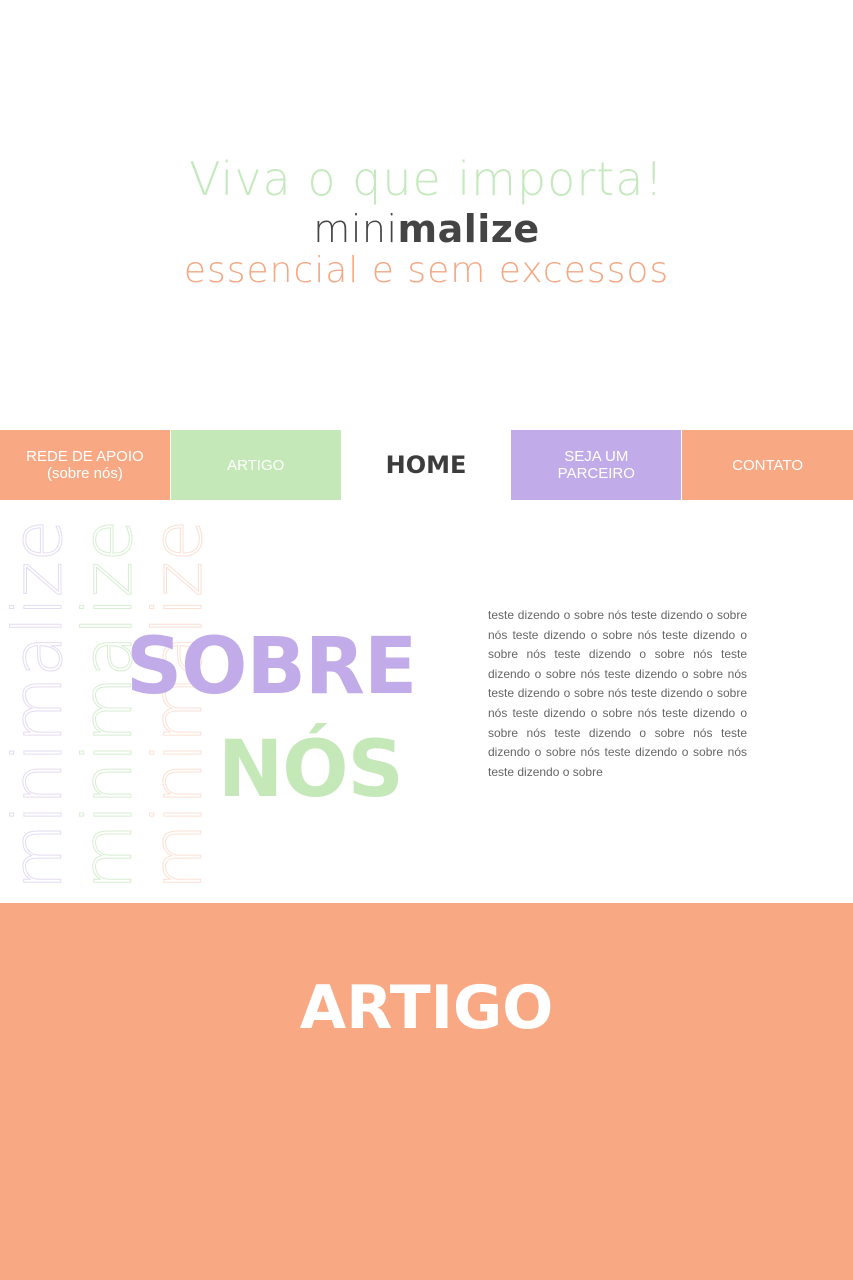 This screenshot has width=853, height=1280. I want to click on watermark-text-lavender: minimalize, so click(39, 704).